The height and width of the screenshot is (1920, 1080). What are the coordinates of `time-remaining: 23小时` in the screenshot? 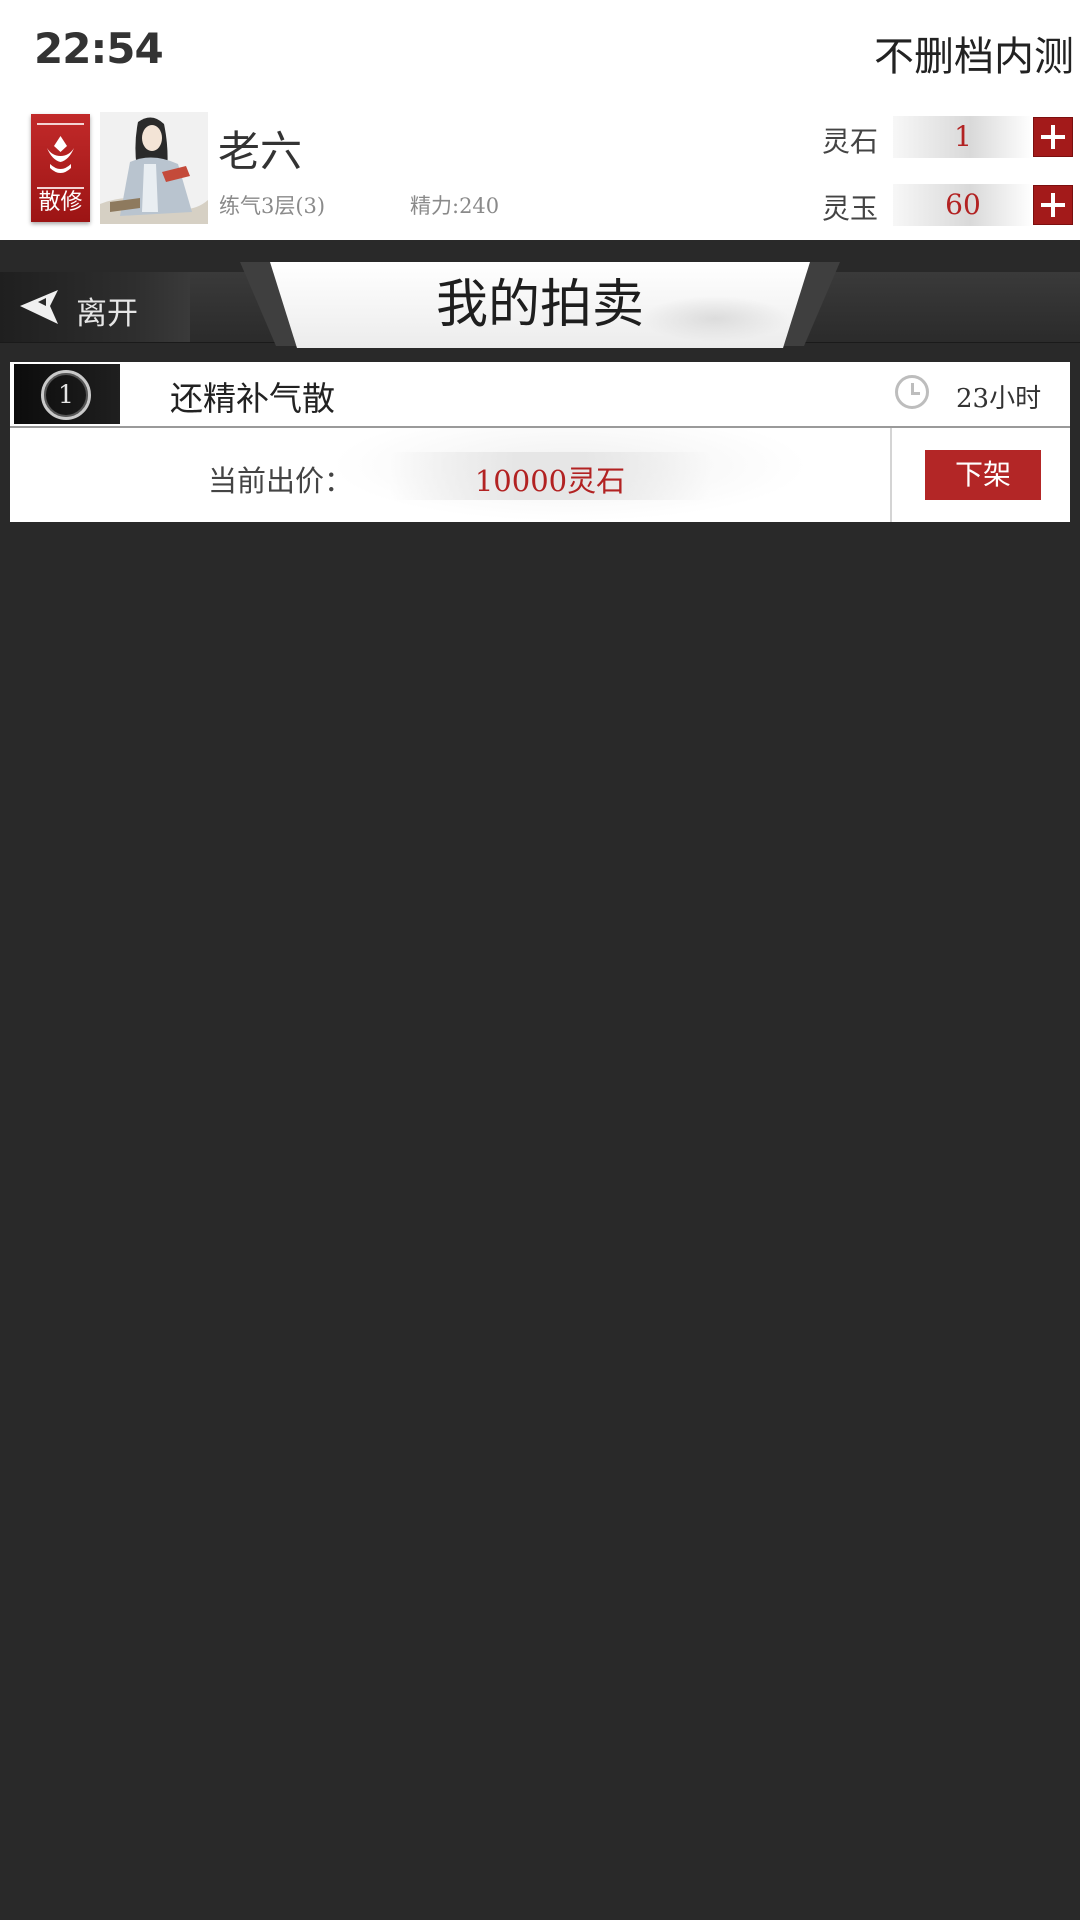 It's located at (999, 399).